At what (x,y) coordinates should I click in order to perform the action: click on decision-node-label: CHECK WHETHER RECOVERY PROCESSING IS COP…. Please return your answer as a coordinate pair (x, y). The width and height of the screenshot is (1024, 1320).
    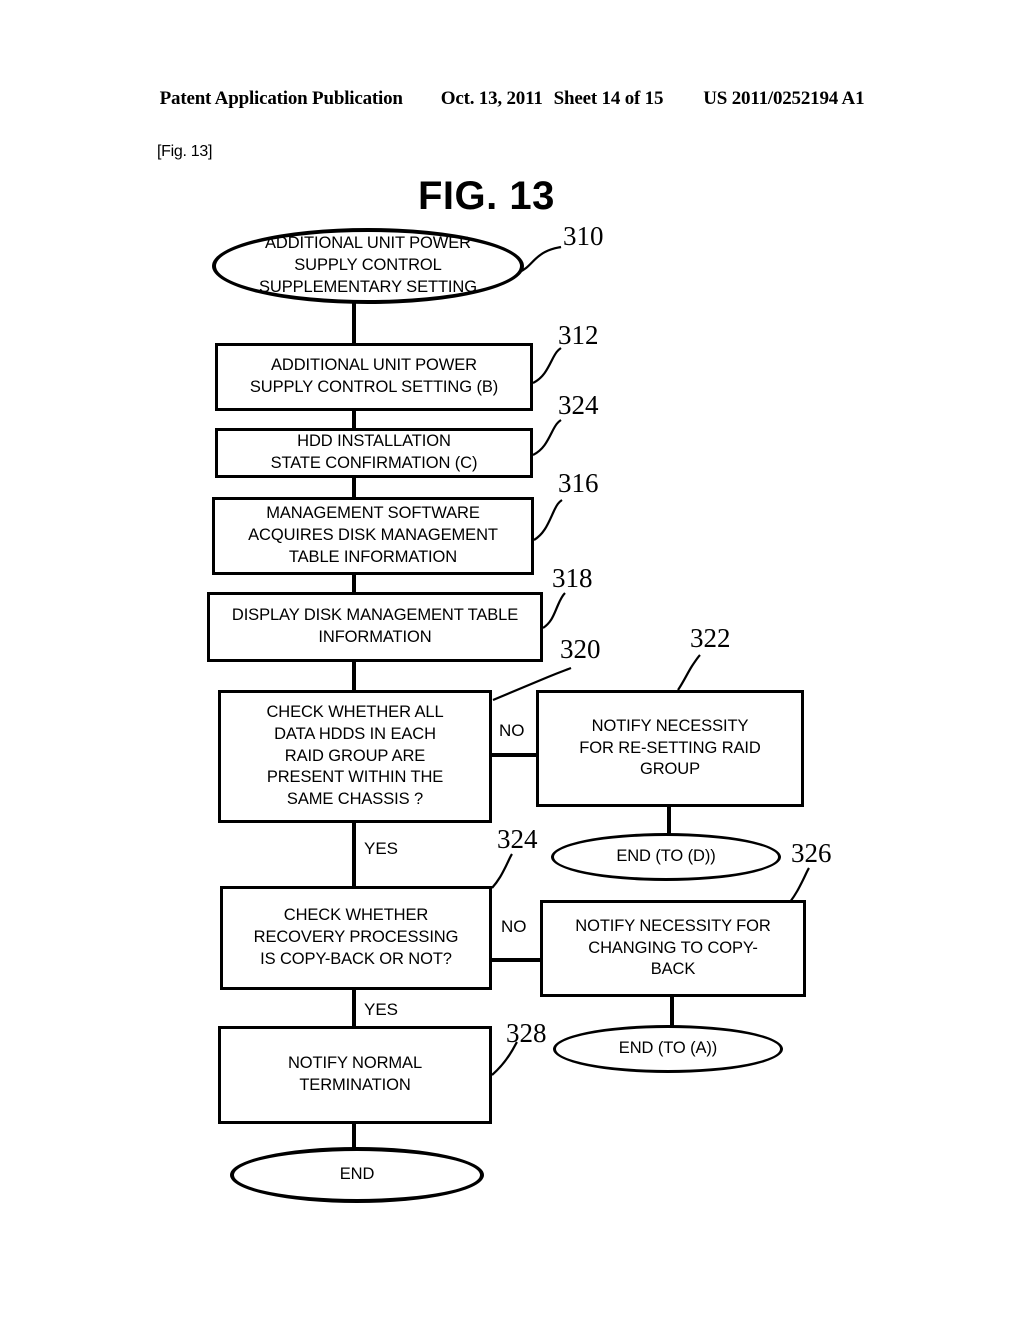
    Looking at the image, I should click on (356, 937).